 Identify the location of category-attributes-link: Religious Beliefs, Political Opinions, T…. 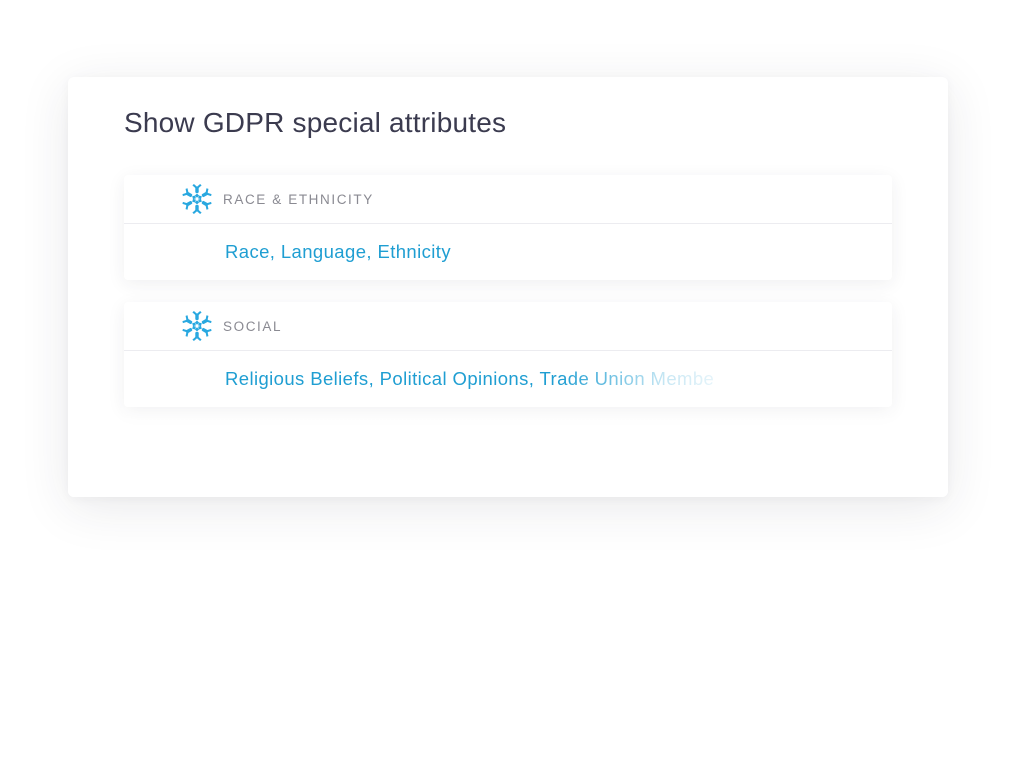
(469, 379).